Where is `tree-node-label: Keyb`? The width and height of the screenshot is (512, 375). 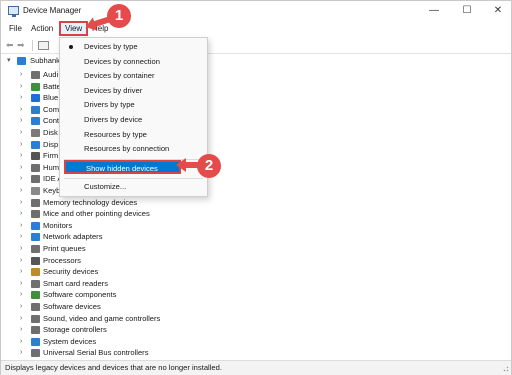 tree-node-label: Keyb is located at coordinates (52, 190).